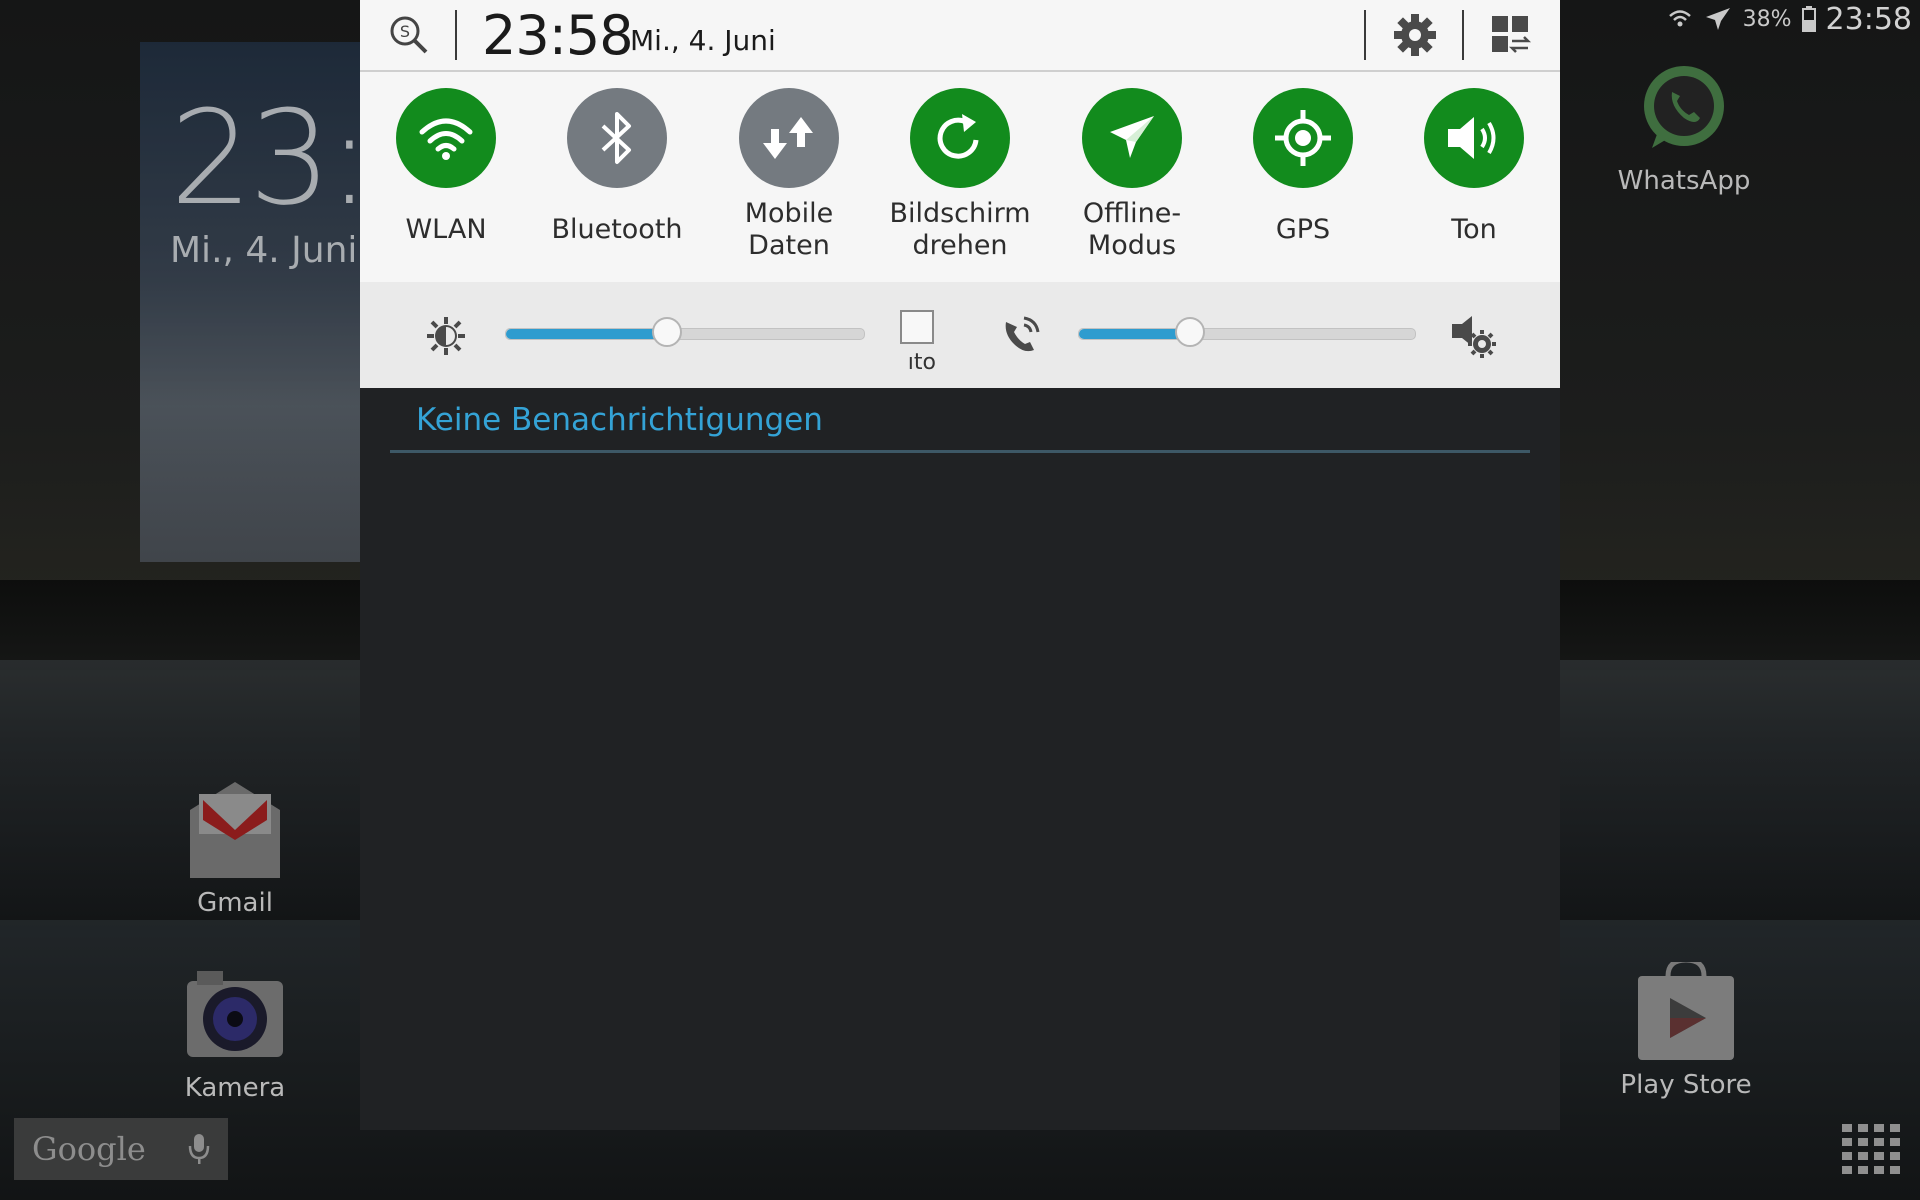 This screenshot has width=1920, height=1200. What do you see at coordinates (1134, 334) in the screenshot?
I see `volume-slider-fill` at bounding box center [1134, 334].